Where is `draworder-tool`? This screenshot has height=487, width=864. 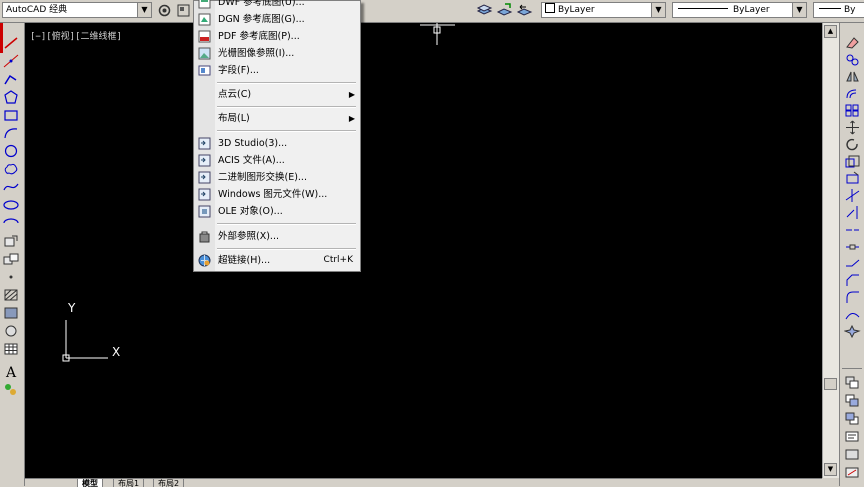 draworder-tool is located at coordinates (852, 382).